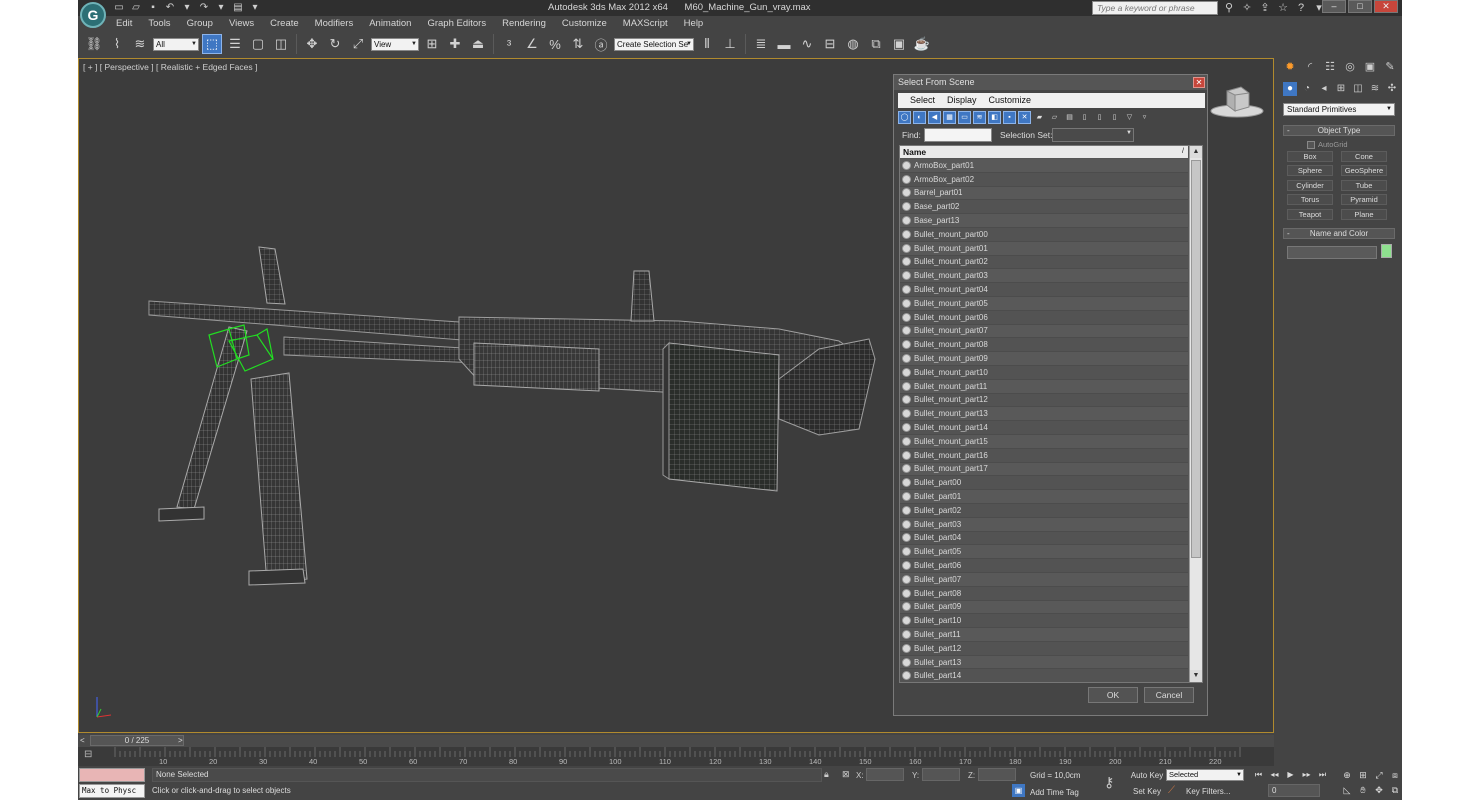 The image size is (1480, 800). What do you see at coordinates (235, 44) in the screenshot?
I see `select-by-name-icon: ☰` at bounding box center [235, 44].